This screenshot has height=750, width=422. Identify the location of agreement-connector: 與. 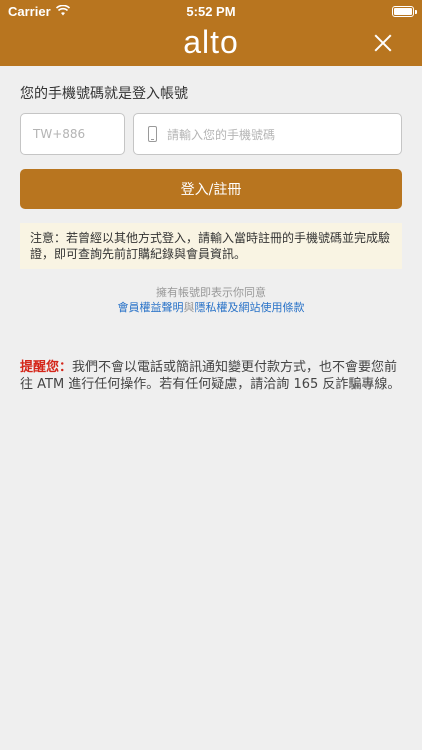
(189, 307).